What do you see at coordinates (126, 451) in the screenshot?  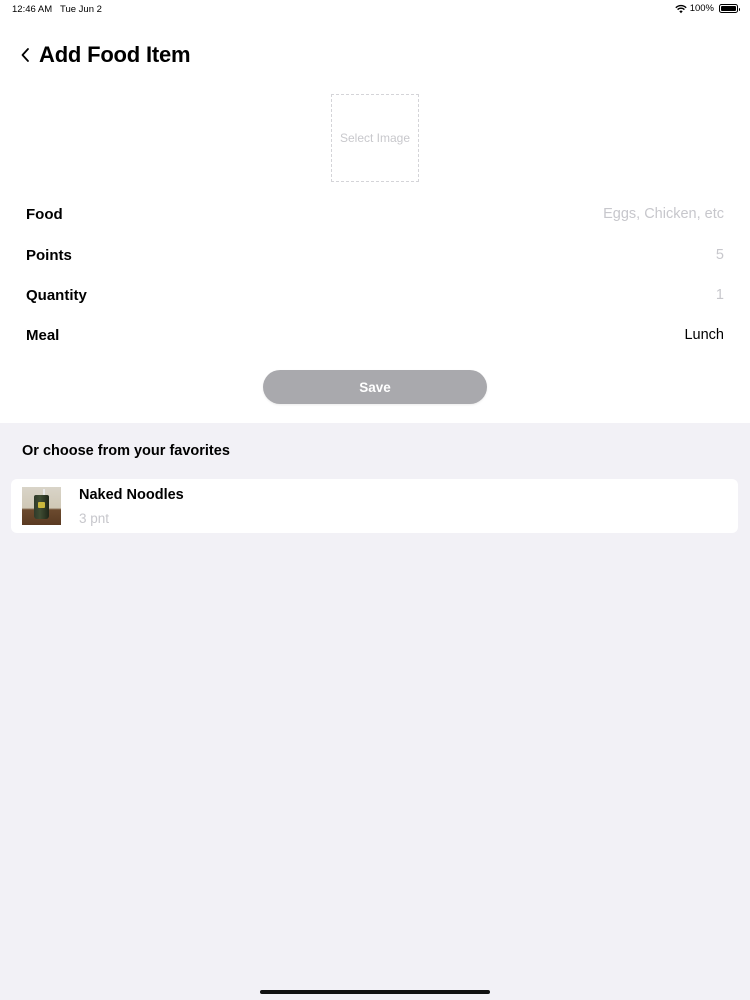 I see `favorites-section-title: Or choose from your favorites` at bounding box center [126, 451].